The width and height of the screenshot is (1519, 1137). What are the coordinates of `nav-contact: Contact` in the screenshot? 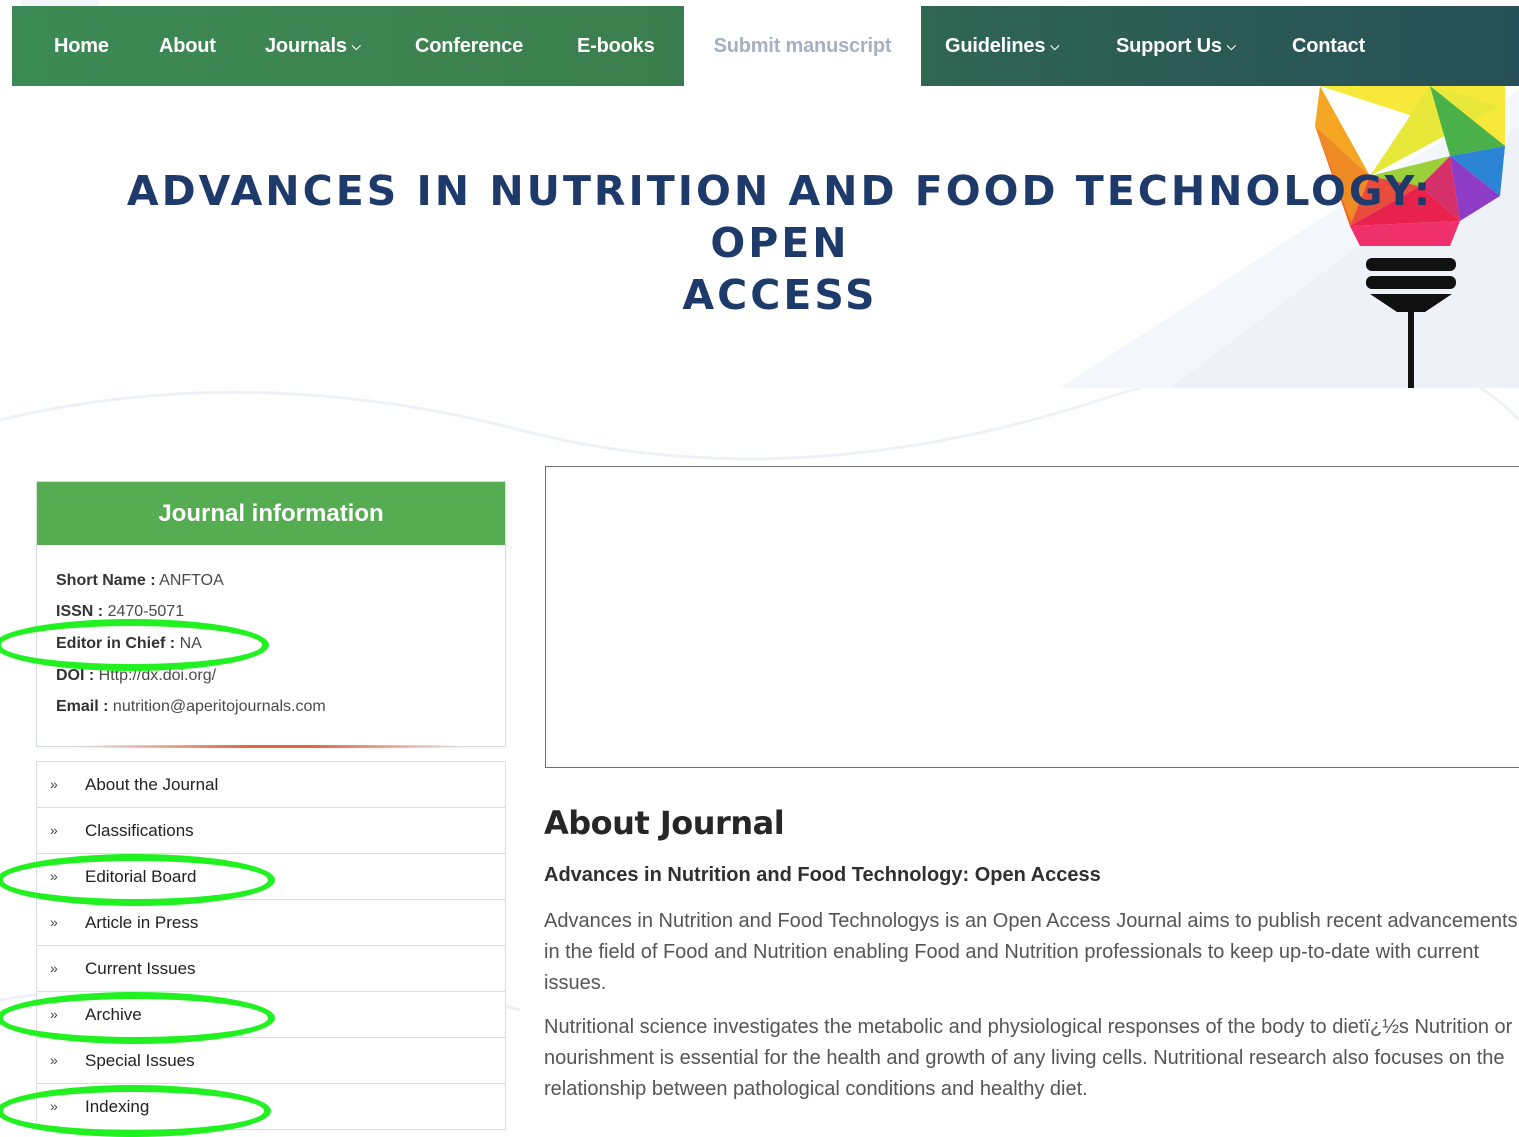 It's located at (1328, 46).